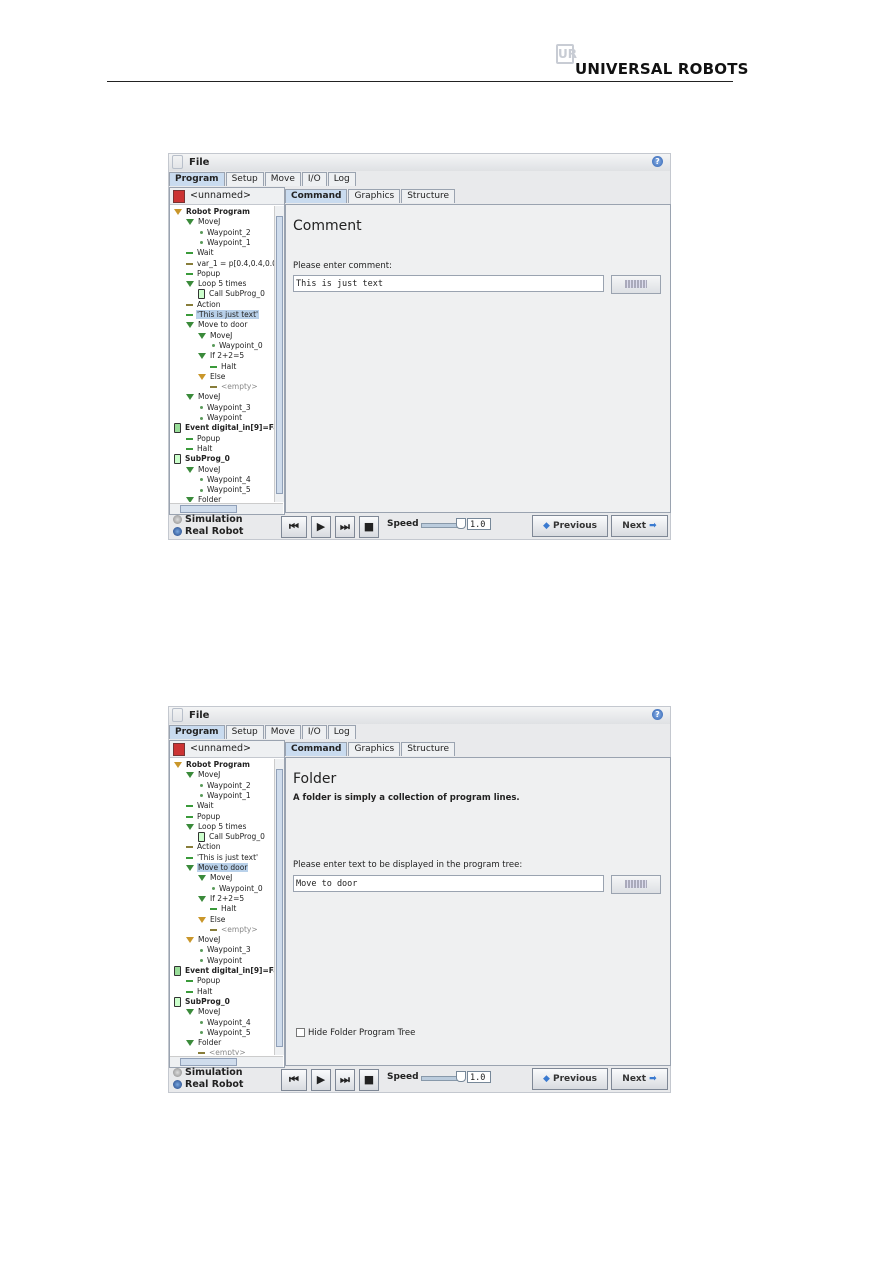  I want to click on tab-graphics: Graphics, so click(374, 196).